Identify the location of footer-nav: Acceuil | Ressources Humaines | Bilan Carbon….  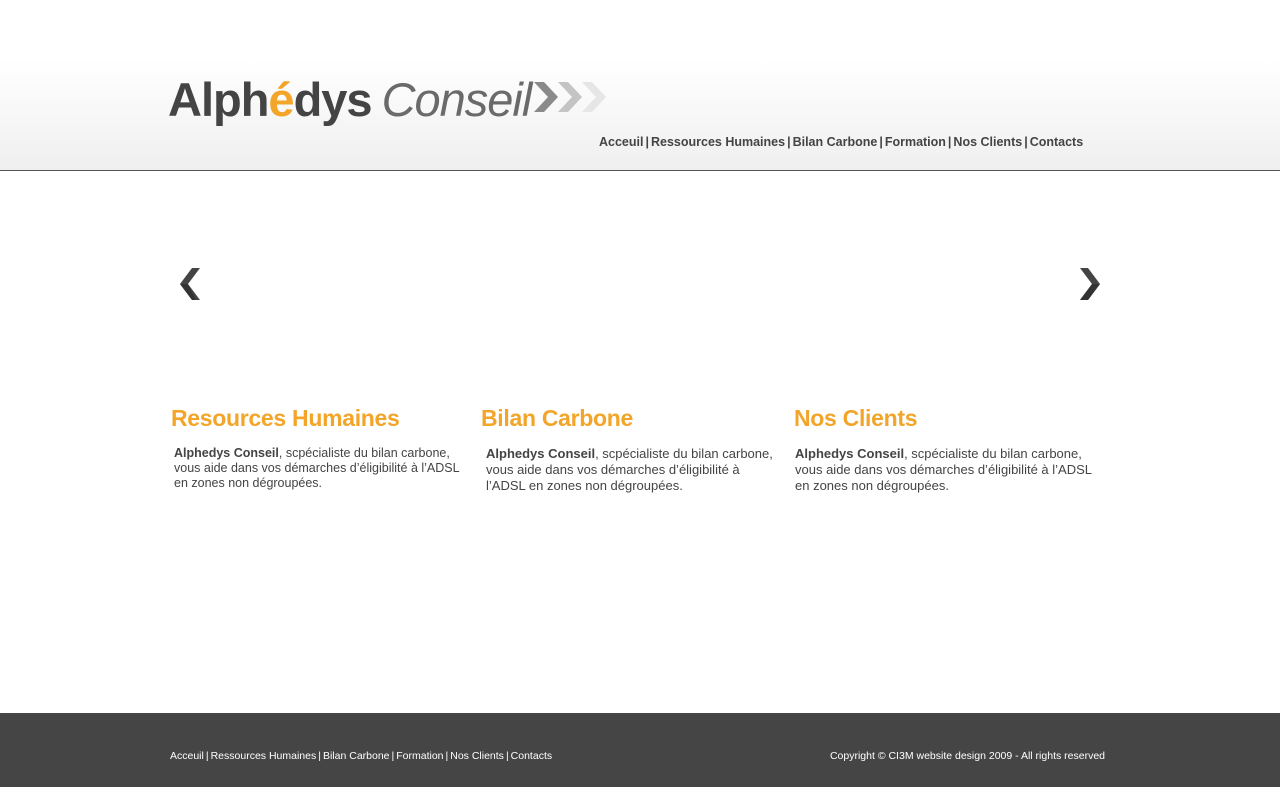
(361, 756).